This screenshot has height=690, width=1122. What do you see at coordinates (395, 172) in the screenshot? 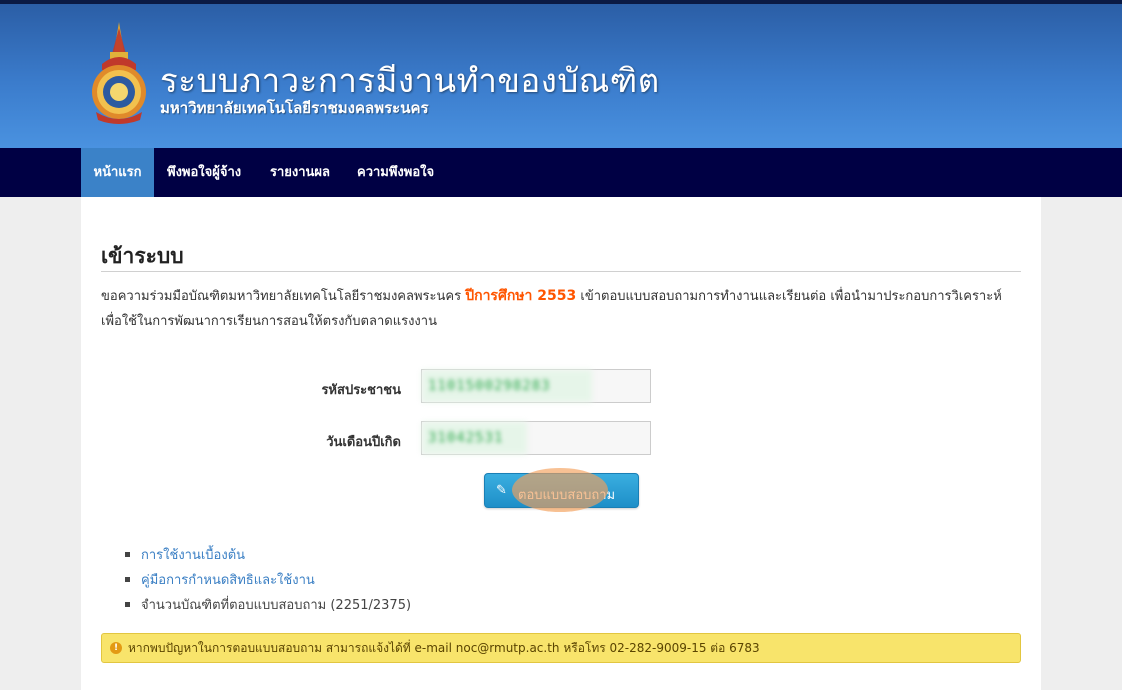
I see `nav-item-satisfaction: ความพึงพอใจ` at bounding box center [395, 172].